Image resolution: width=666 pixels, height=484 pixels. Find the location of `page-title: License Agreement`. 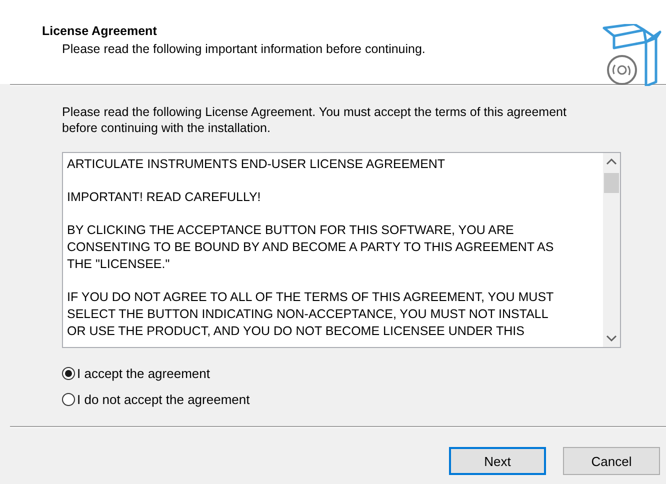

page-title: License Agreement is located at coordinates (100, 31).